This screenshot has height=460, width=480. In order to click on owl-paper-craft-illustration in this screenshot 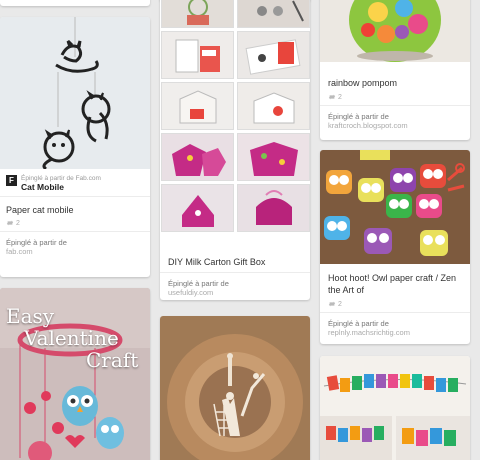, I will do `click(395, 207)`.